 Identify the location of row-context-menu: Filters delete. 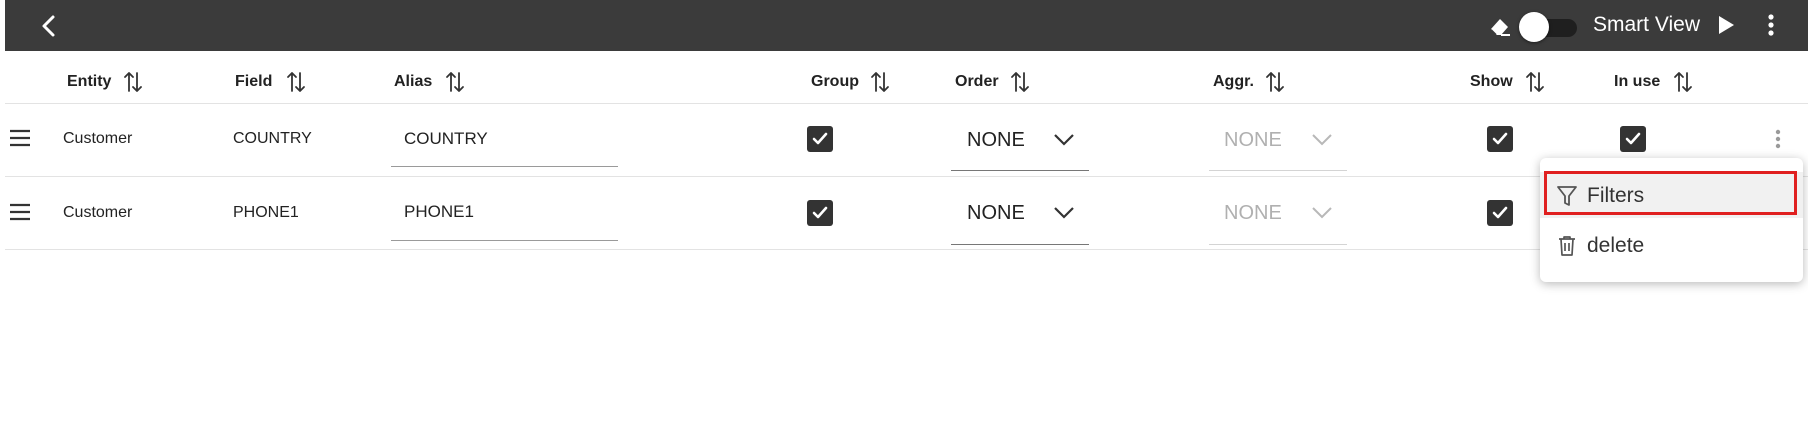
(1671, 220).